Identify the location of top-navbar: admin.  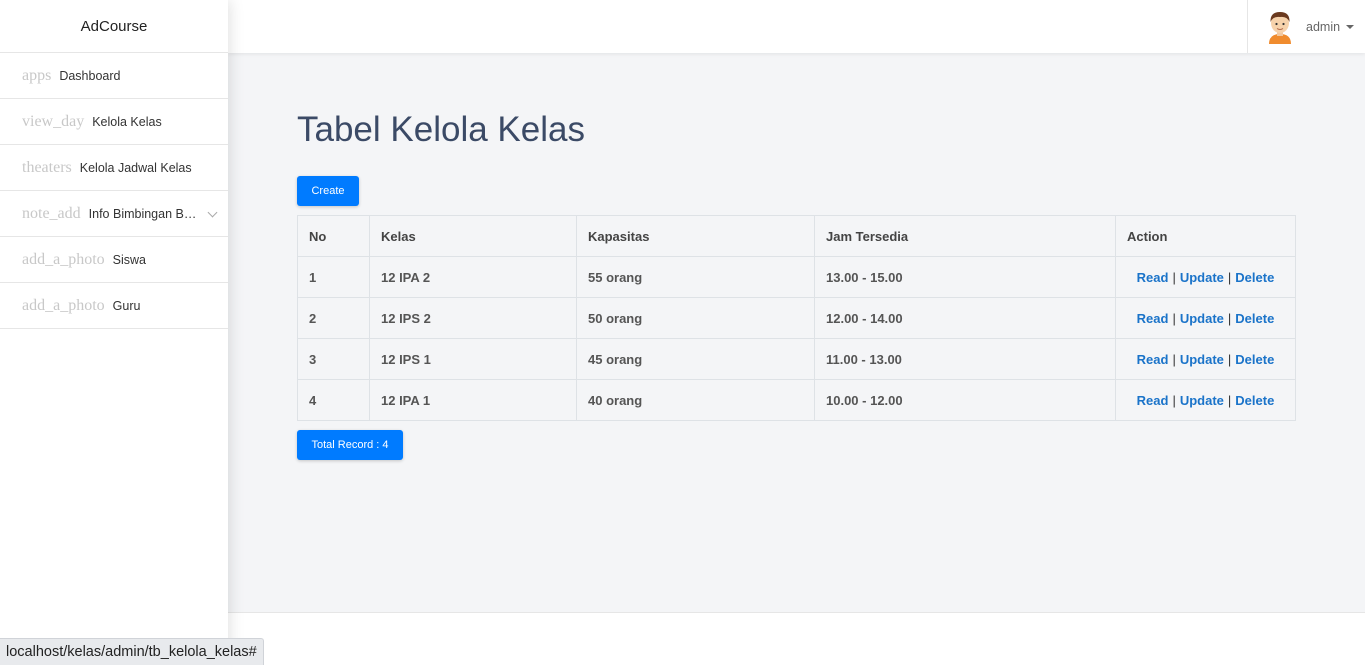
(796, 26).